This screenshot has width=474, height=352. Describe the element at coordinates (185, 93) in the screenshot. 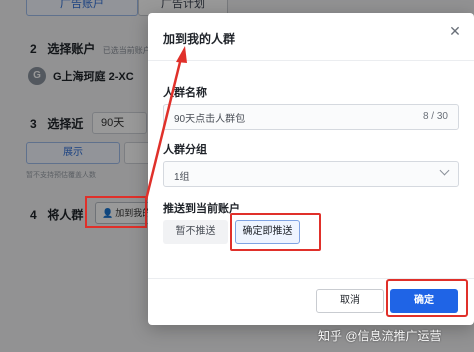

I see `audience-name-label: 人群名称` at that location.